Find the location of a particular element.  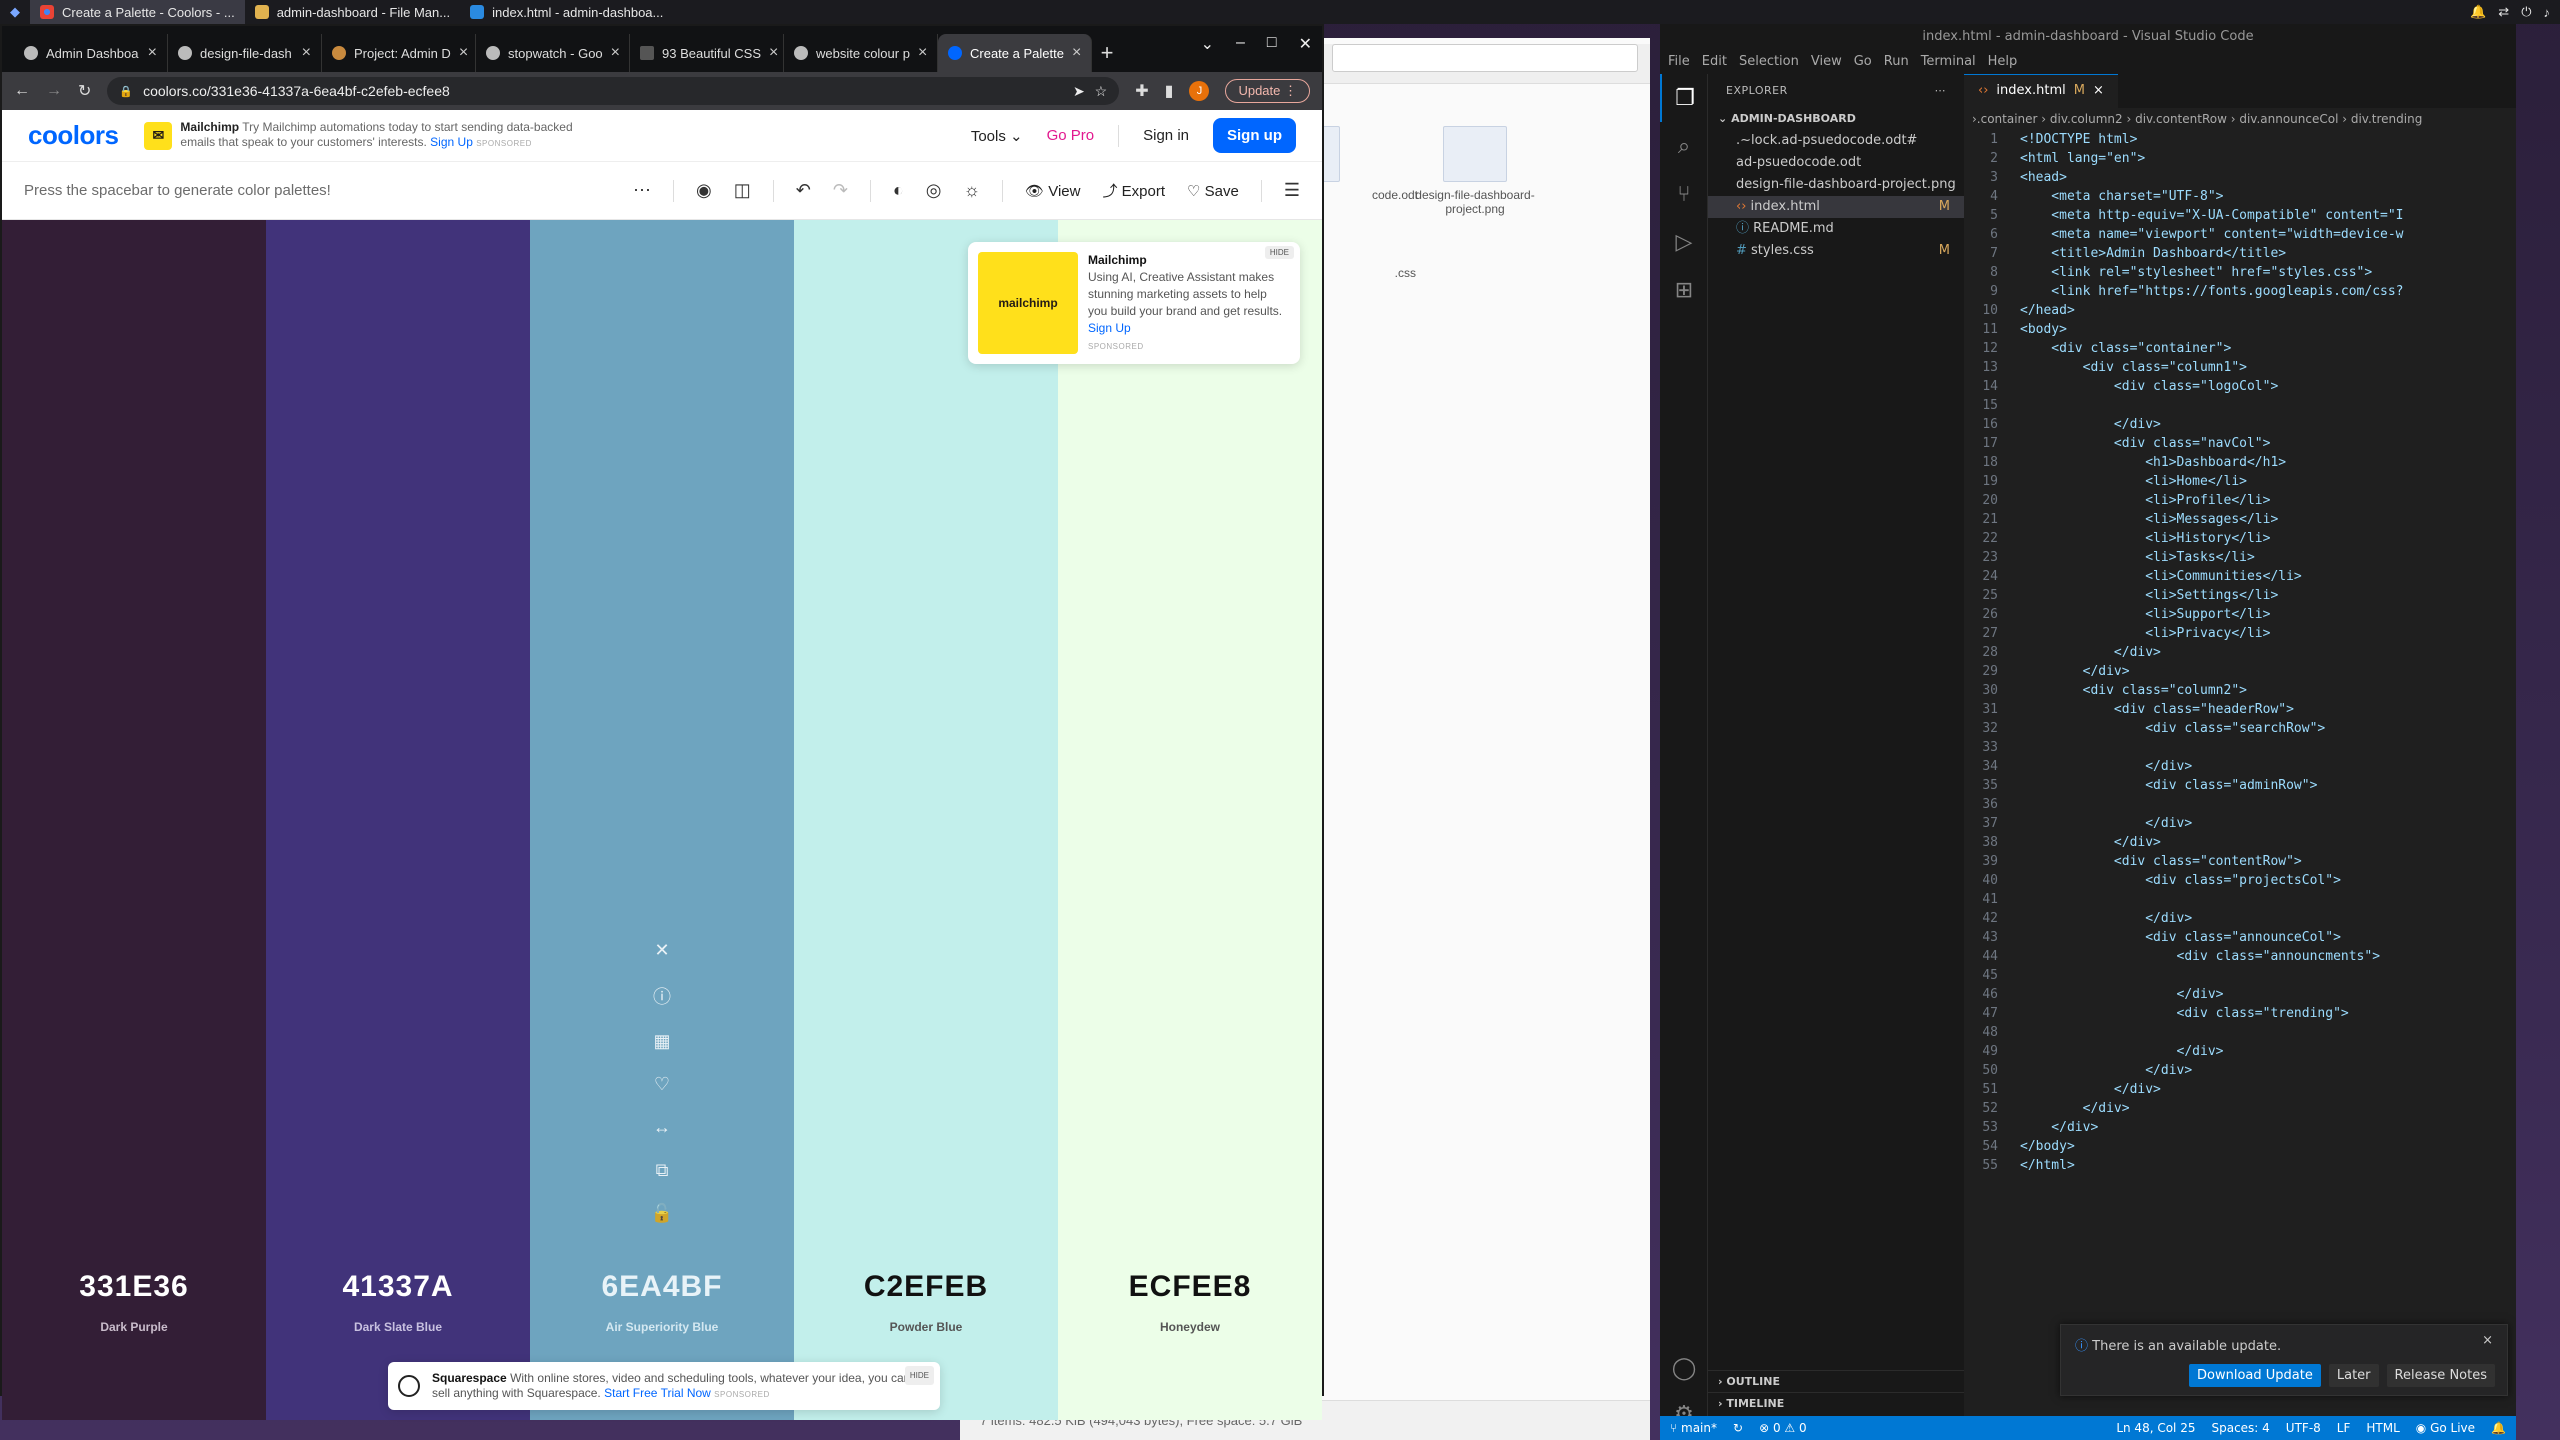

sign-in-link: Sign in is located at coordinates (1166, 135).